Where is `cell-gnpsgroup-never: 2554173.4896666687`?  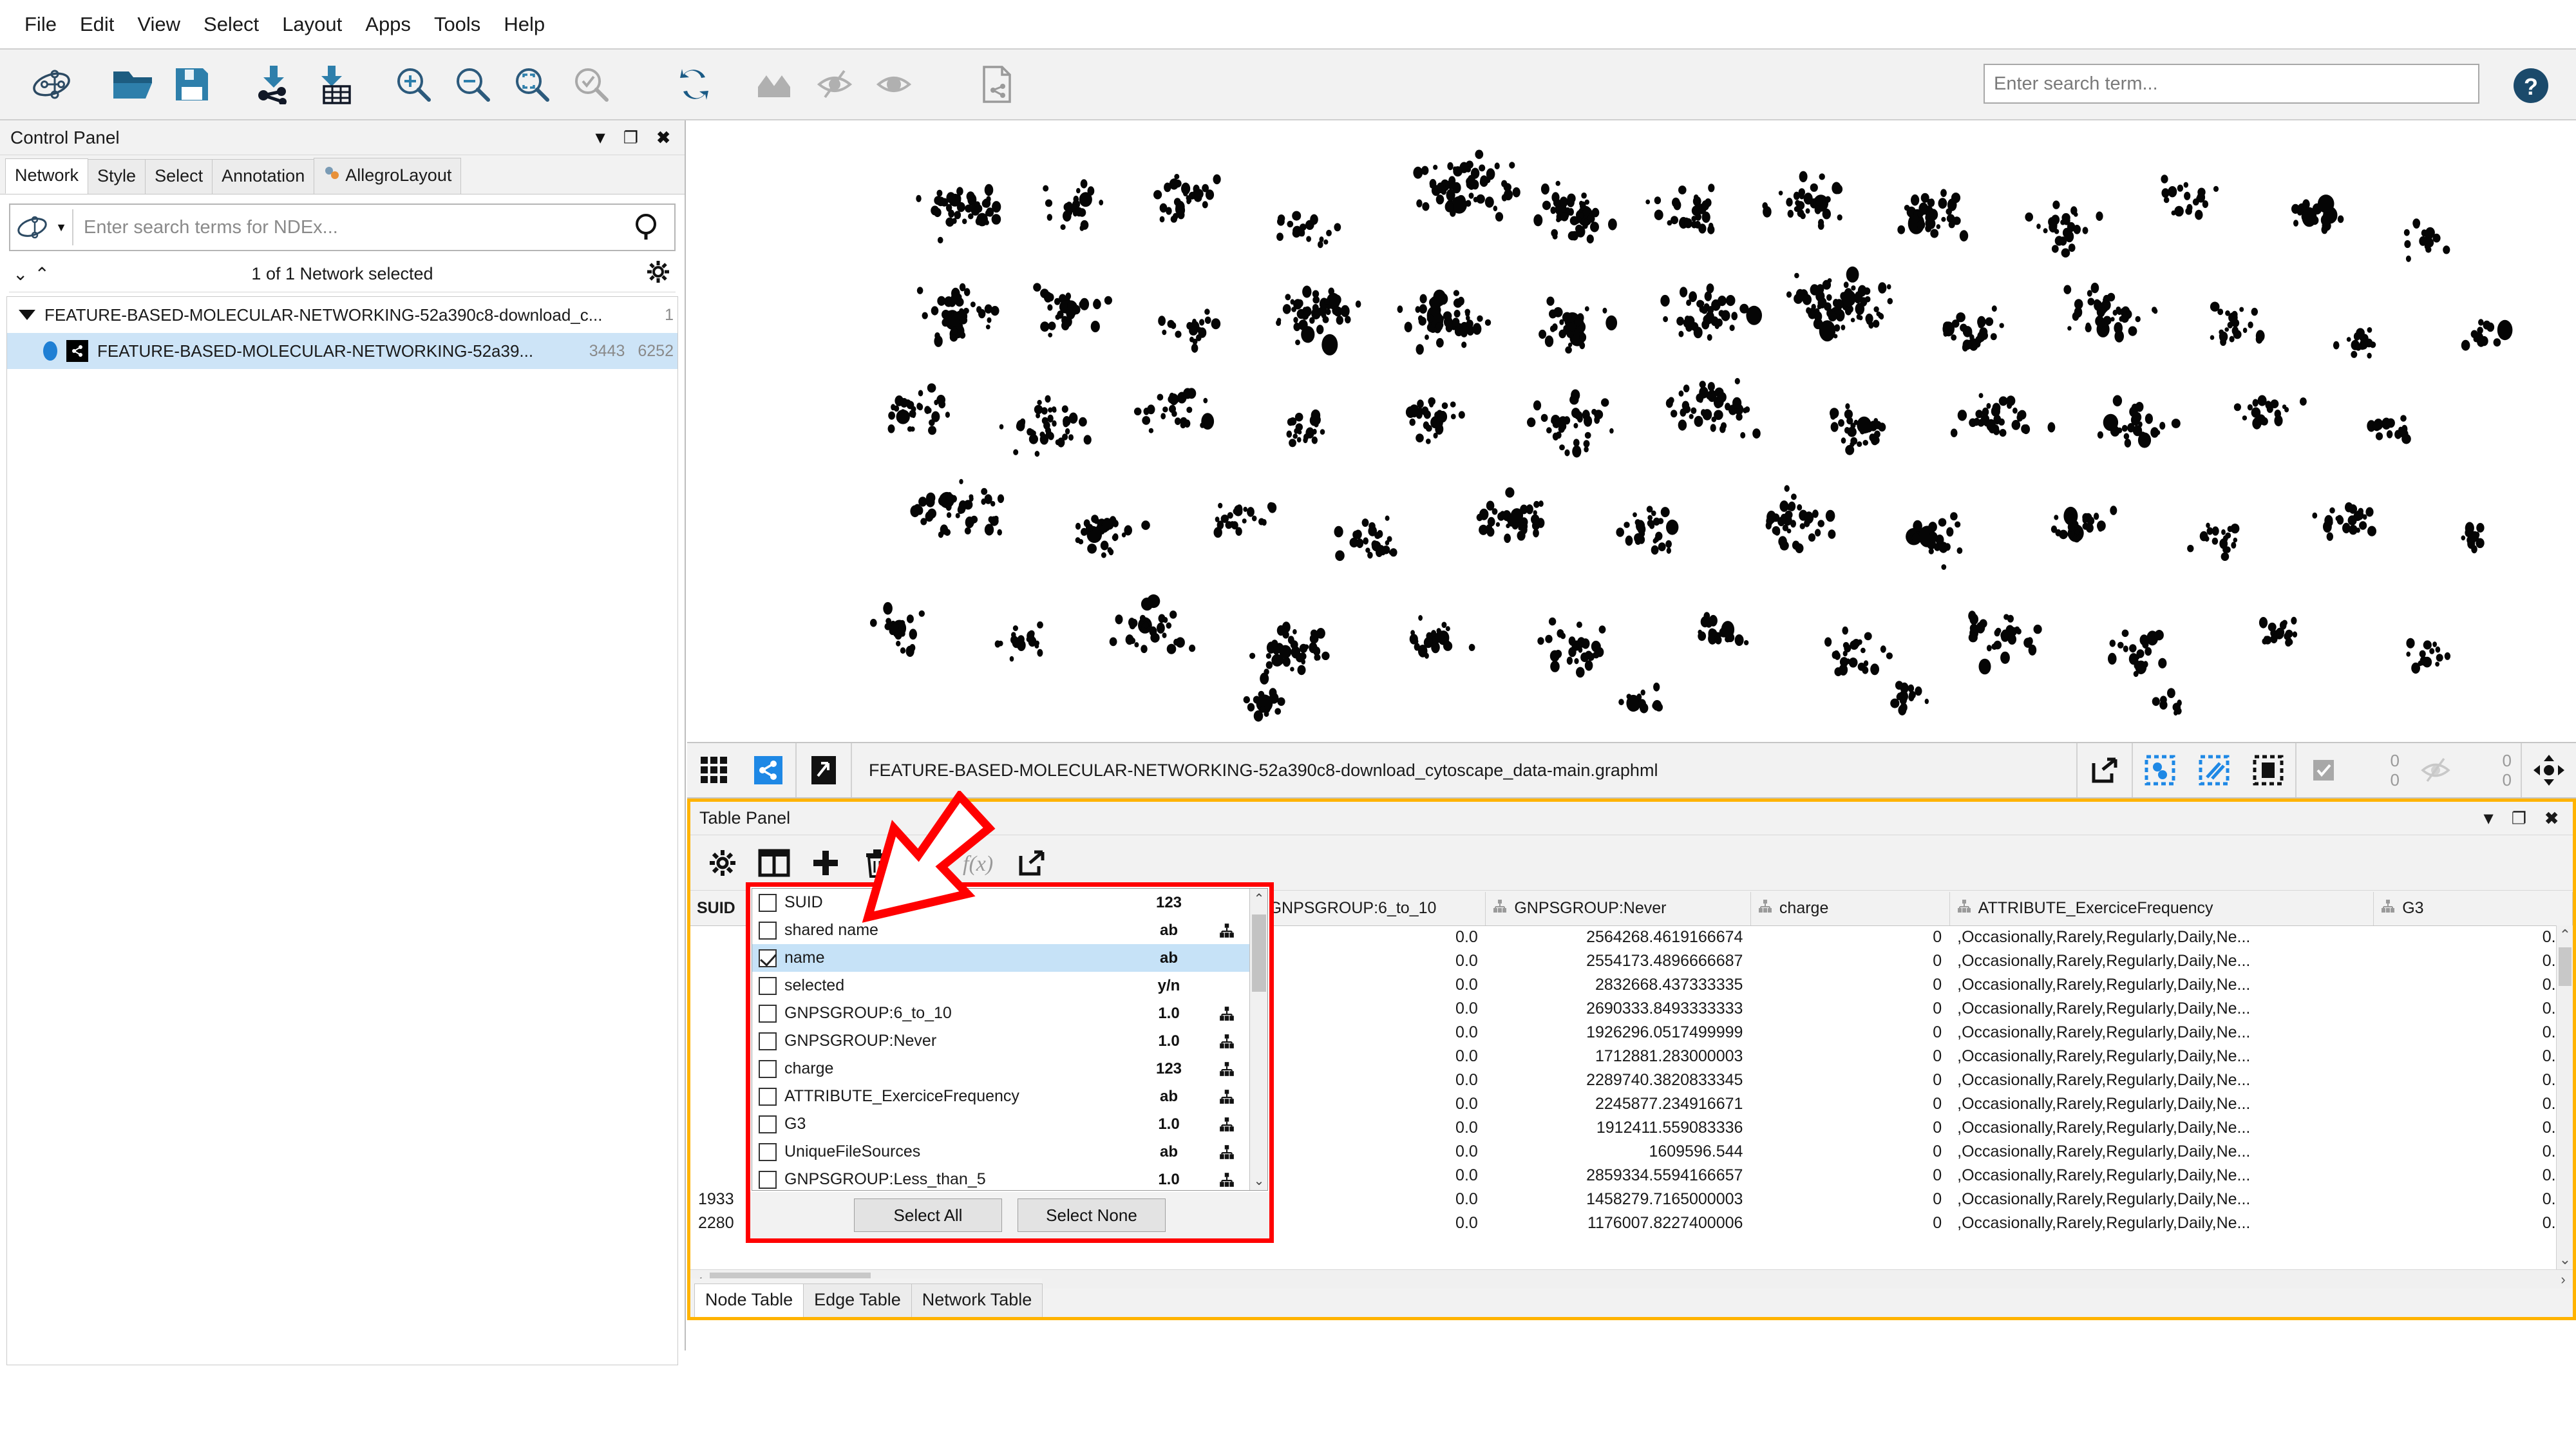
cell-gnpsgroup-never: 2554173.4896666687 is located at coordinates (1618, 961).